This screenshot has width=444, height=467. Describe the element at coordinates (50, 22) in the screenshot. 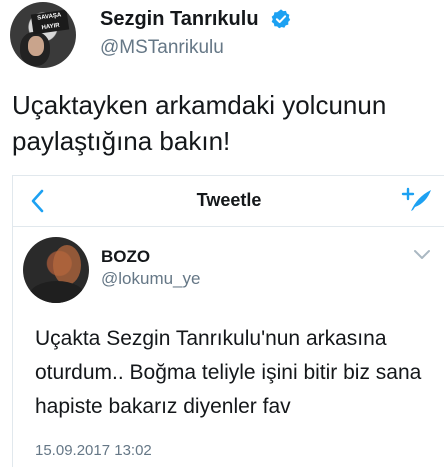

I see `avatar-sign: SAVAŞA HAYIR` at that location.